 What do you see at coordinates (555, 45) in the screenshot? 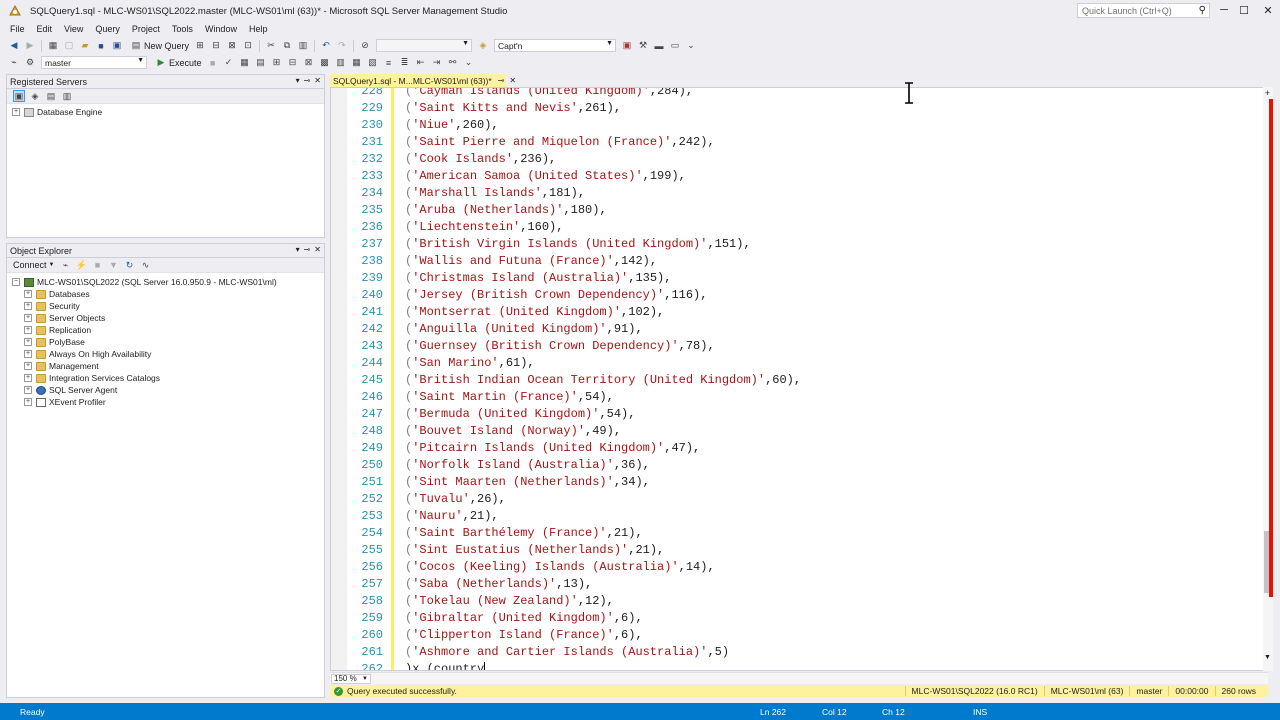
I see `find-combo: Capt'n ▼` at bounding box center [555, 45].